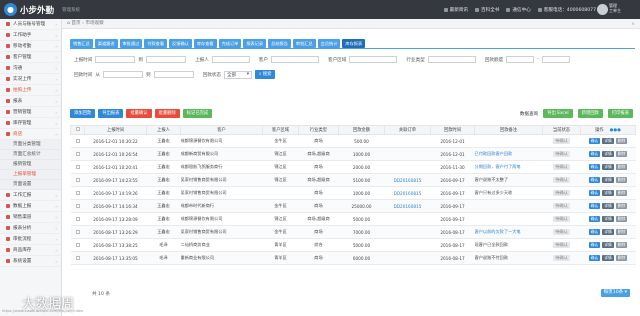  Describe the element at coordinates (30, 68) in the screenshot. I see `sidebar-item-a4: 沟通 ›` at that location.